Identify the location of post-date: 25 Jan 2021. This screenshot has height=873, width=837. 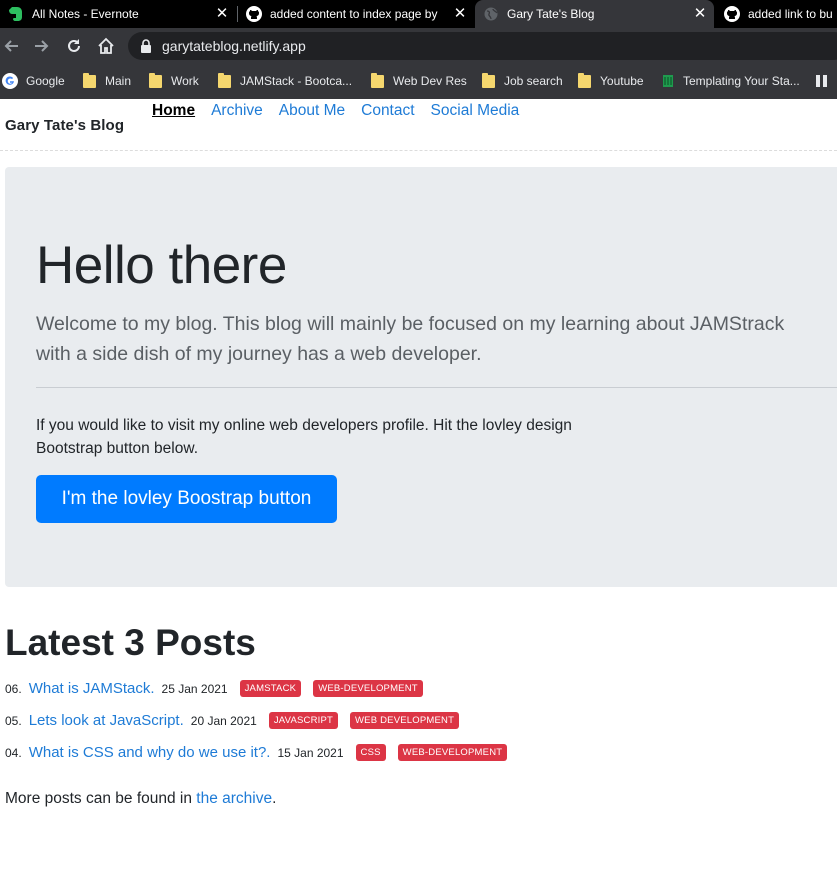
(194, 688).